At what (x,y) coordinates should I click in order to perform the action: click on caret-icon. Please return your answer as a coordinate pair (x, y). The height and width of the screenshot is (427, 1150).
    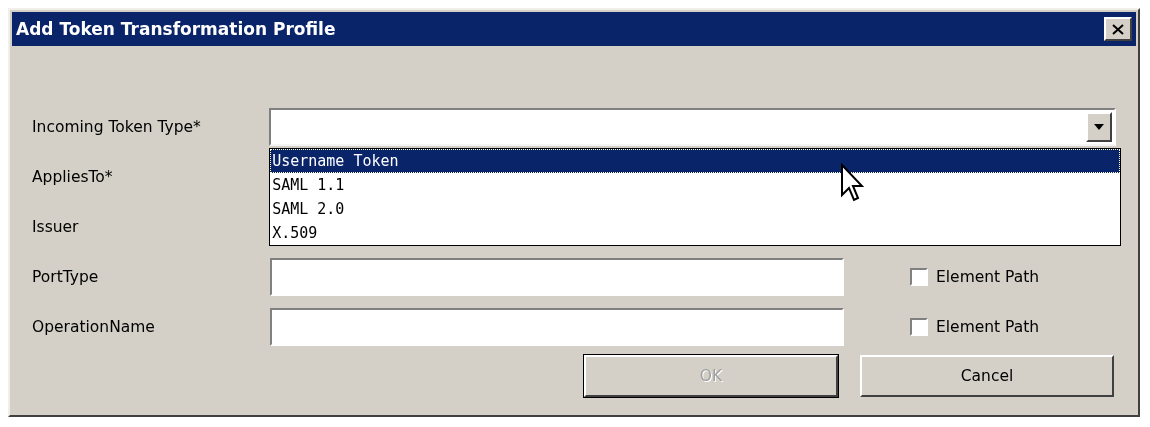
    Looking at the image, I should click on (1099, 127).